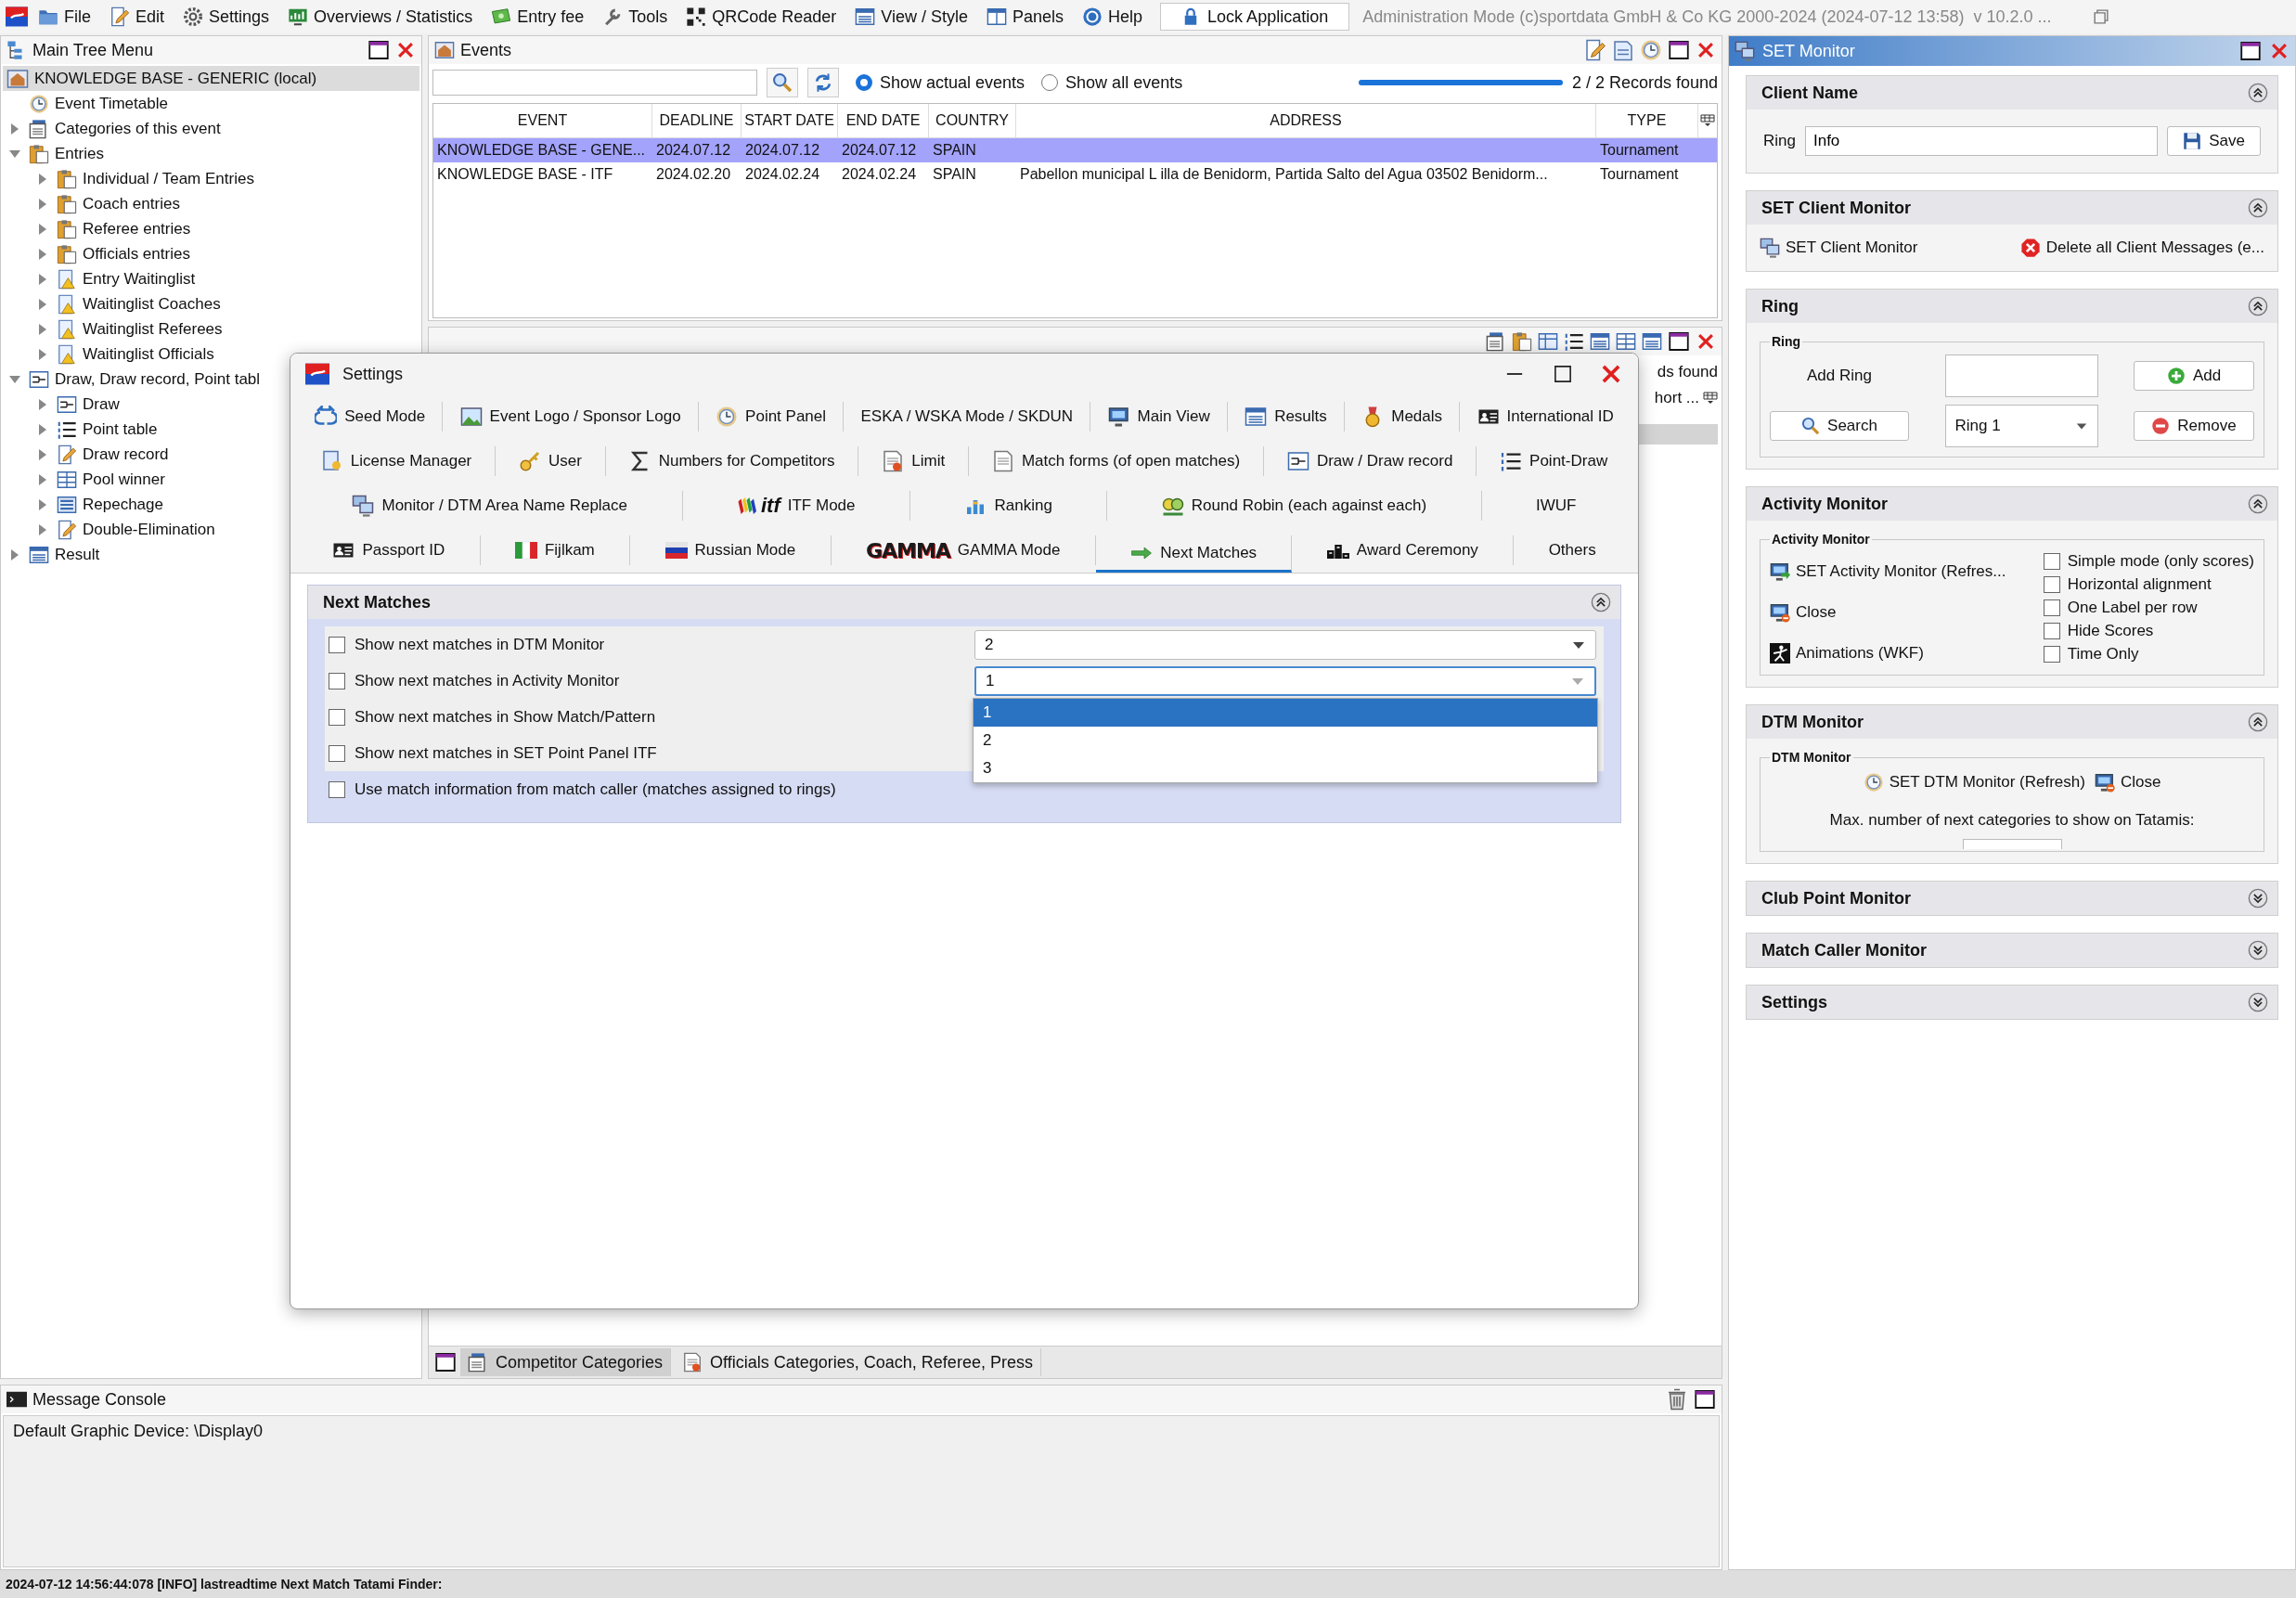  Describe the element at coordinates (2012, 844) in the screenshot. I see `number-field` at that location.